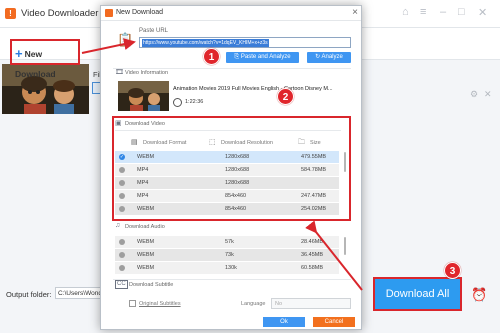 The width and height of the screenshot is (500, 333). I want to click on music-icon: ♫, so click(118, 225).